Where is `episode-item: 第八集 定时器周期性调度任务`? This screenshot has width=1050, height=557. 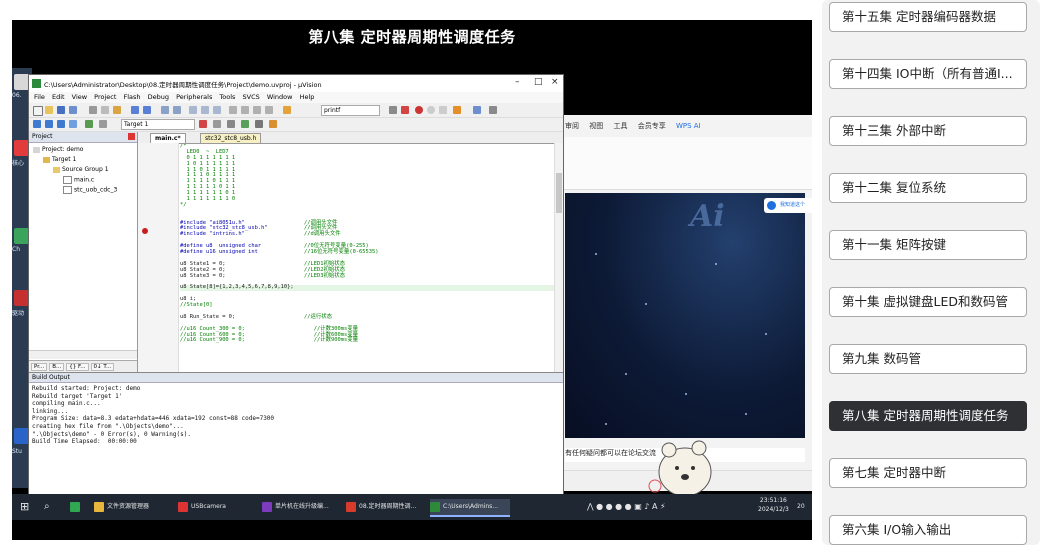
episode-item: 第八集 定时器周期性调度任务 is located at coordinates (928, 416).